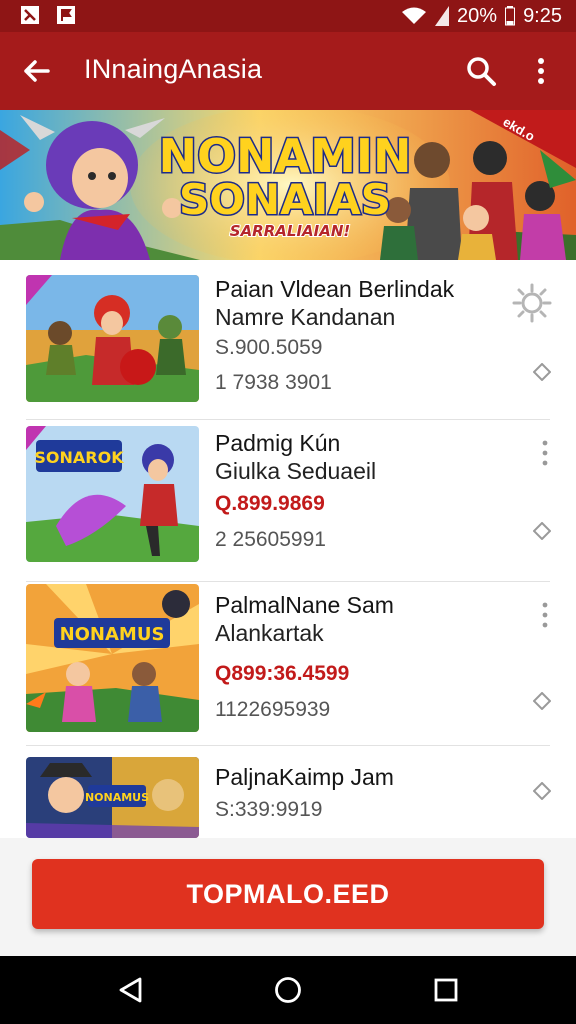 This screenshot has height=1024, width=576. I want to click on wifi-icon, so click(414, 15).